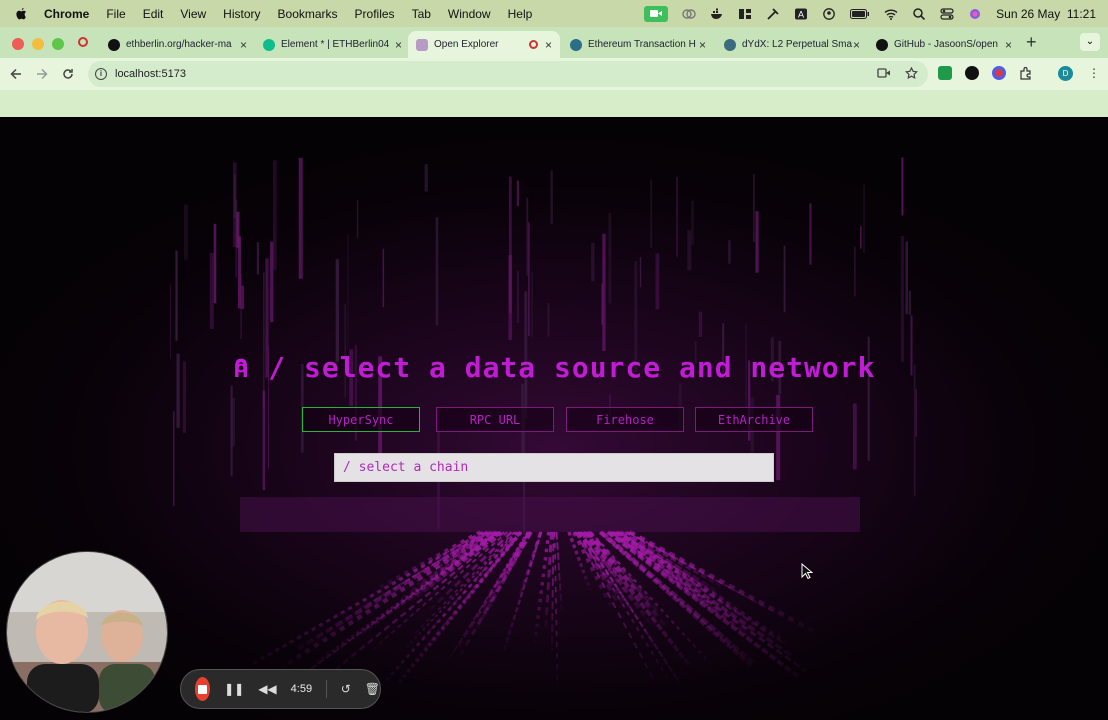 The image size is (1108, 720). Describe the element at coordinates (801, 14) in the screenshot. I see `keyboard-input-icon: A` at that location.